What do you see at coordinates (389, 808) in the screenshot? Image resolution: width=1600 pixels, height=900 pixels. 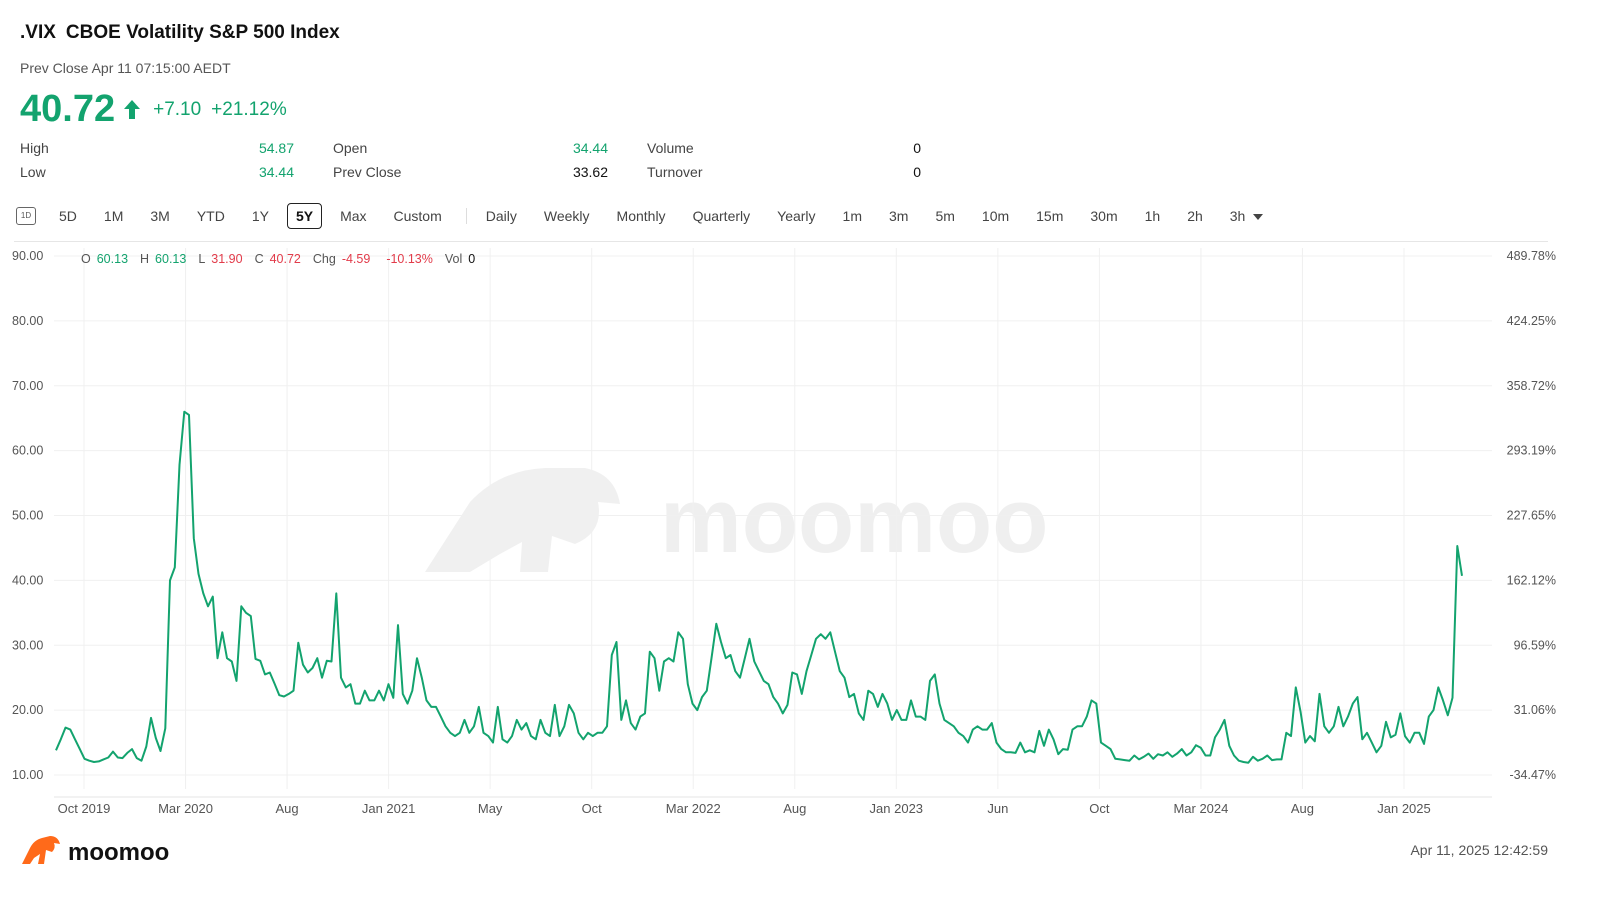 I see `x-tick-label: Jan 2021` at bounding box center [389, 808].